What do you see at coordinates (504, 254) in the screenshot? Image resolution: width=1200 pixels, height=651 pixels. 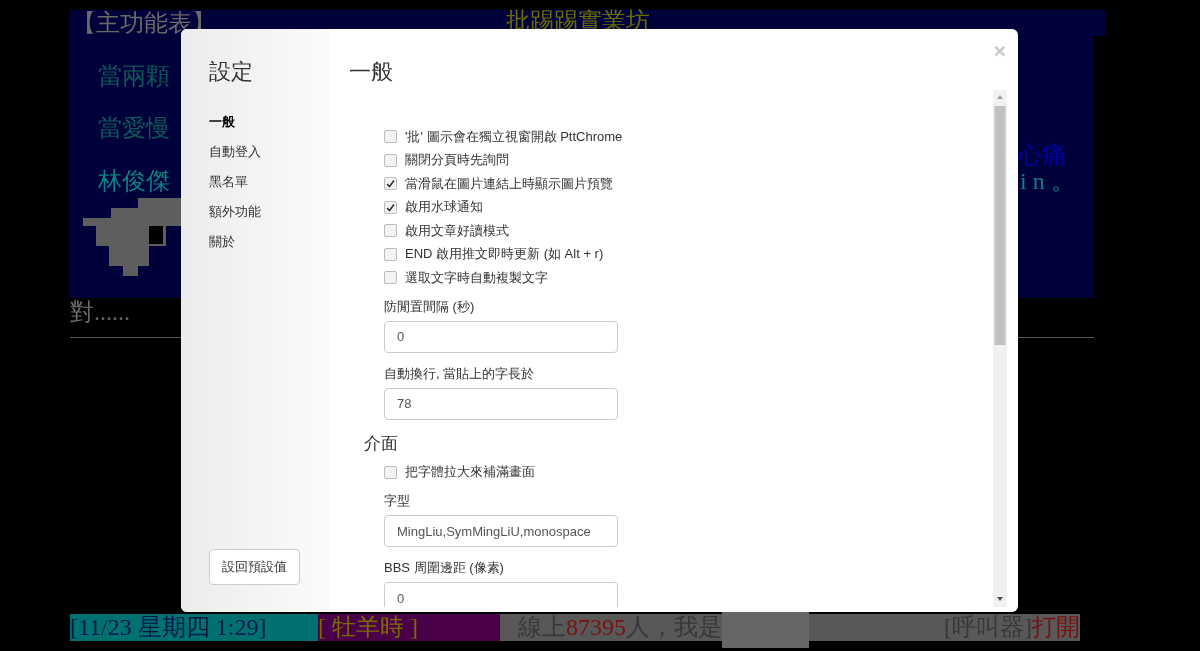 I see `checkbox-label: END 啟用推文即時更新 (如 Alt + r)` at bounding box center [504, 254].